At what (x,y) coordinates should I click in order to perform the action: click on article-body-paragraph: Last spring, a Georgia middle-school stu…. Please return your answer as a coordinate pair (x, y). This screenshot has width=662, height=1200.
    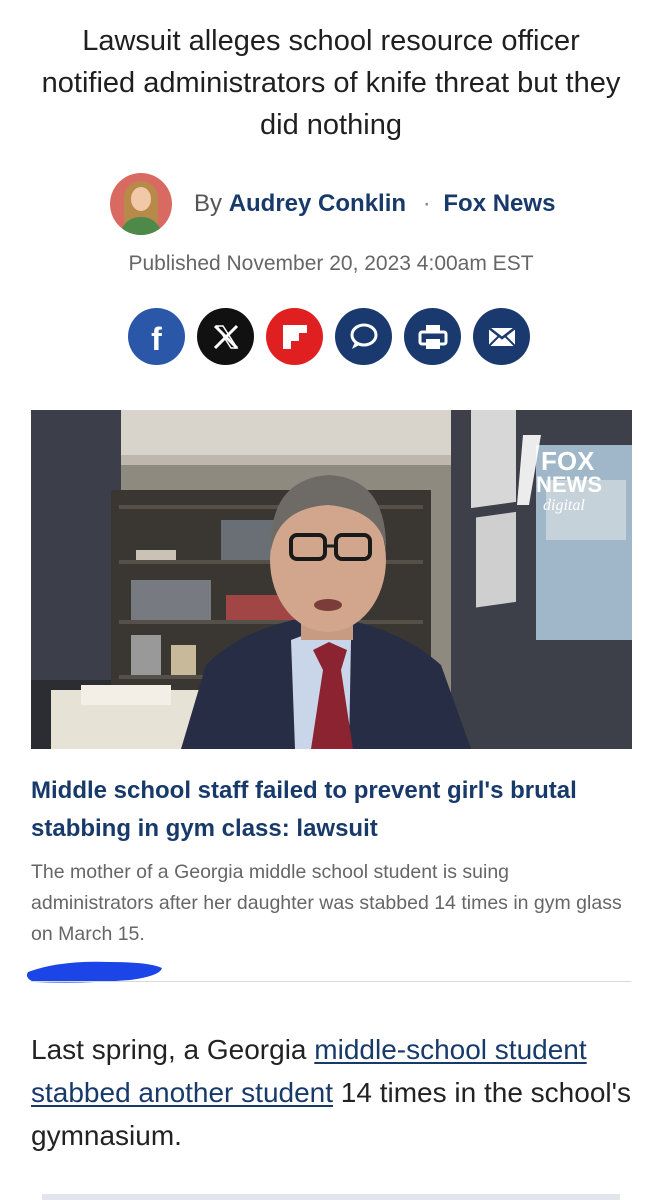
    Looking at the image, I should click on (331, 1092).